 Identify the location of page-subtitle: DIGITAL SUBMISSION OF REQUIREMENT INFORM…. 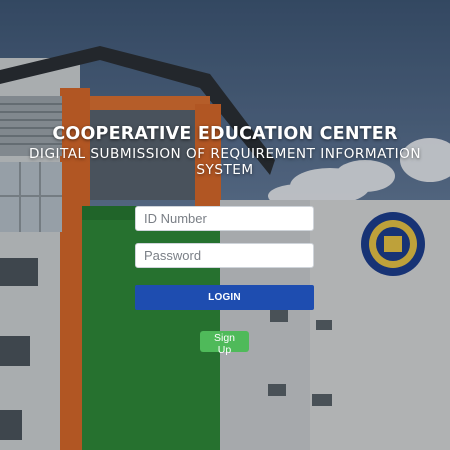
(225, 162).